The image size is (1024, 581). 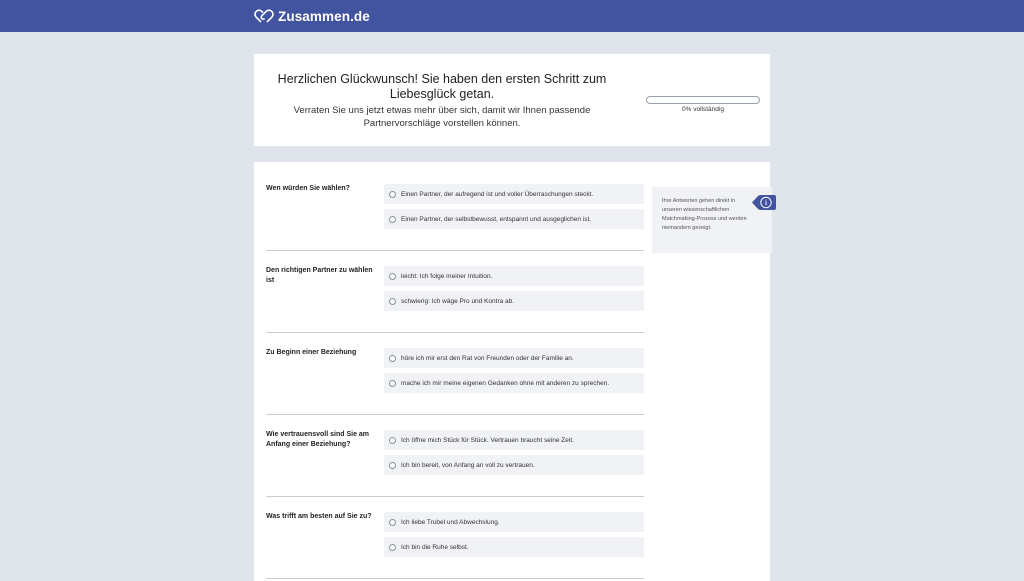 I want to click on progress-bar, so click(x=703, y=100).